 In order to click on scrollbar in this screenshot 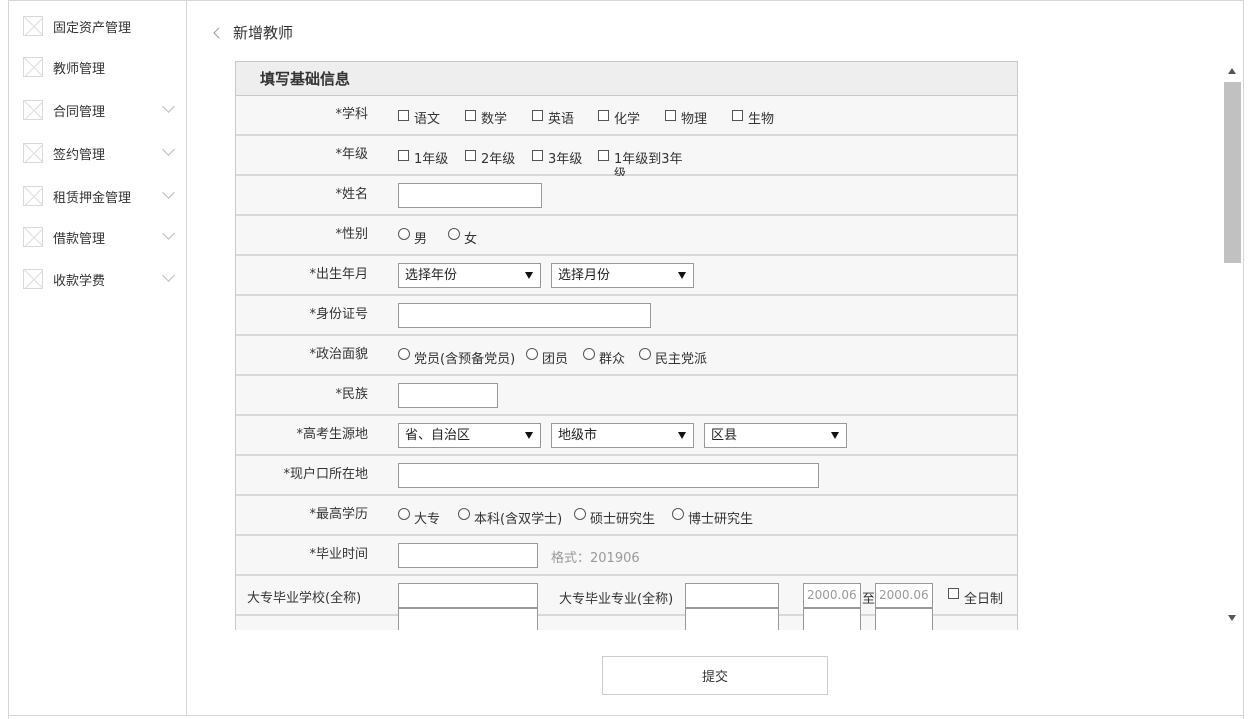, I will do `click(1232, 345)`.